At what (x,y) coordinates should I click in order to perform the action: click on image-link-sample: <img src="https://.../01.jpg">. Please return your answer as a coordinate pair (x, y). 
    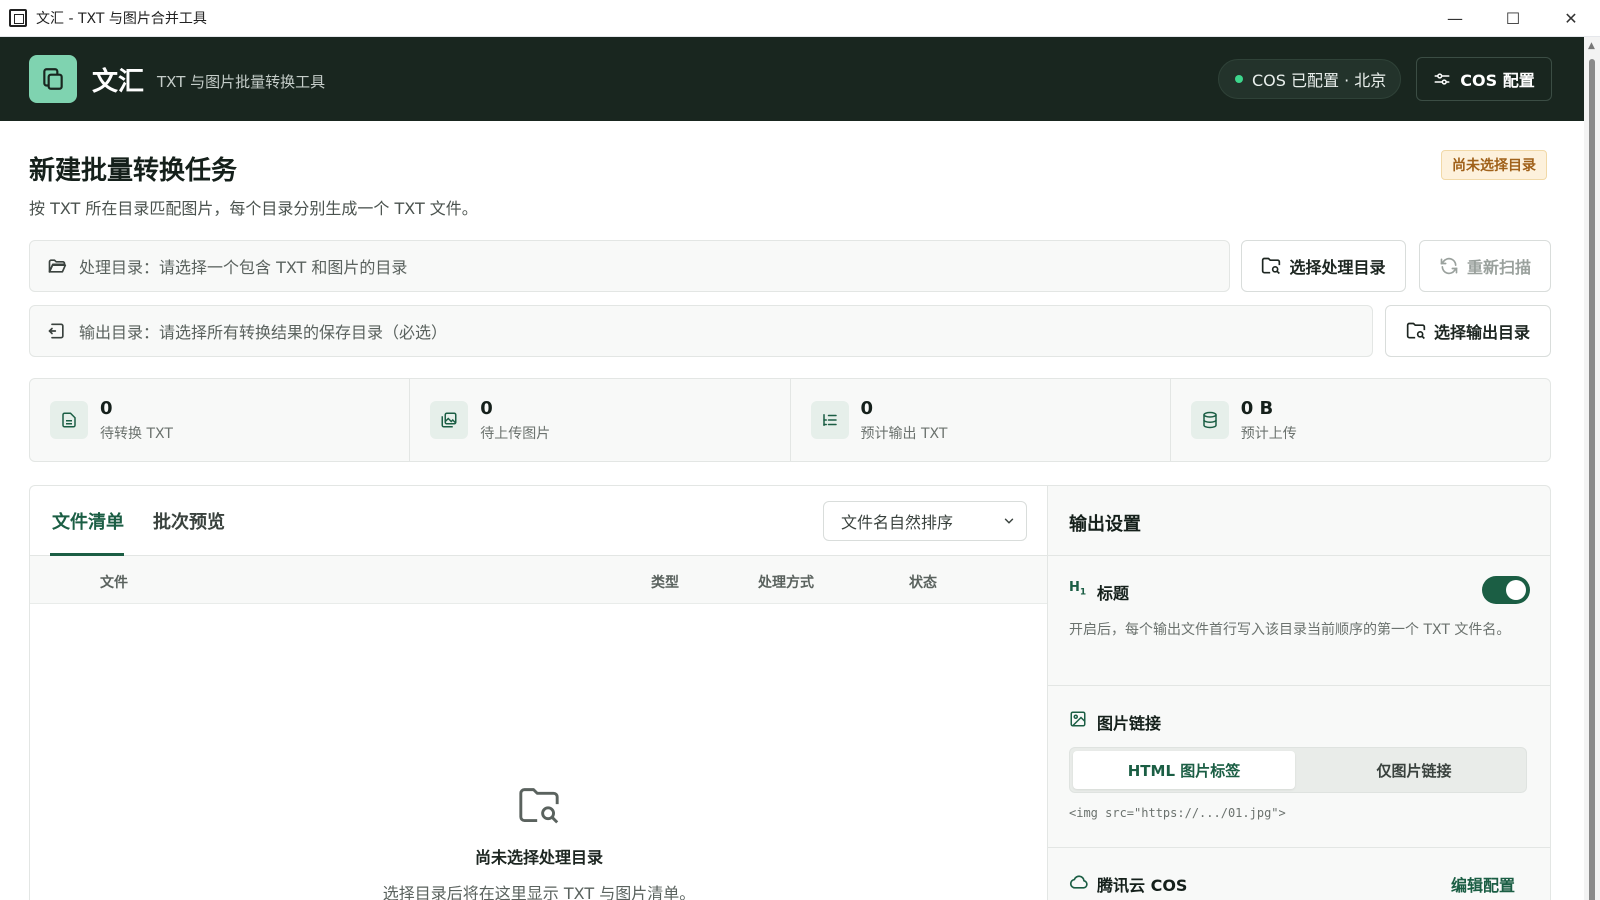
    Looking at the image, I should click on (1177, 813).